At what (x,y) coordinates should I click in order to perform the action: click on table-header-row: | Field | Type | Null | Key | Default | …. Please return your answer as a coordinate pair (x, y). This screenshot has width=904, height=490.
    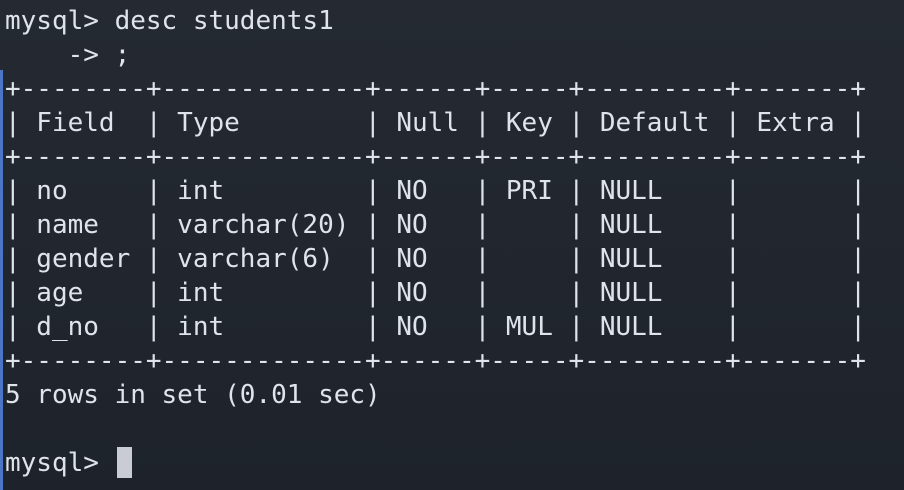
    Looking at the image, I should click on (435, 123).